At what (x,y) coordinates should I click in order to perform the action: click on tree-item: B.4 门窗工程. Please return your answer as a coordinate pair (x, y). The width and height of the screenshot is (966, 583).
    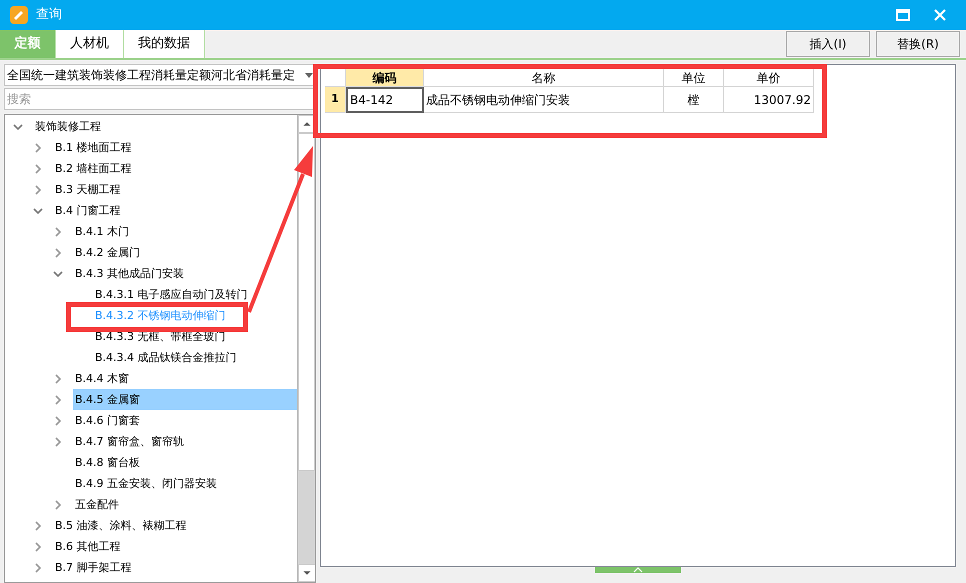
    Looking at the image, I should click on (88, 210).